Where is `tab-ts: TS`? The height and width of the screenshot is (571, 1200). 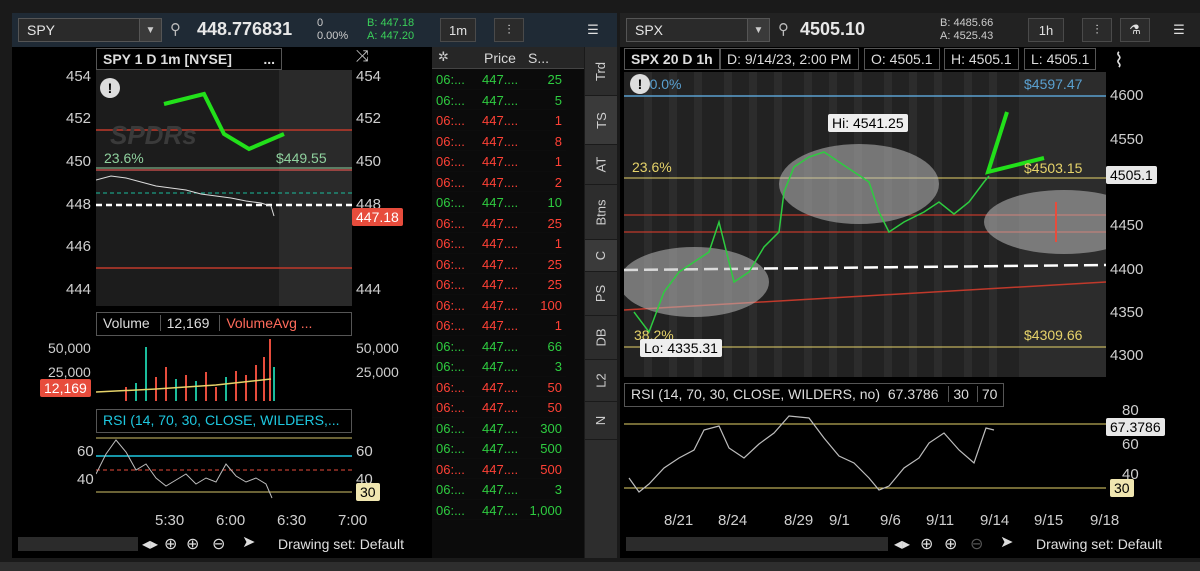 tab-ts: TS is located at coordinates (601, 120).